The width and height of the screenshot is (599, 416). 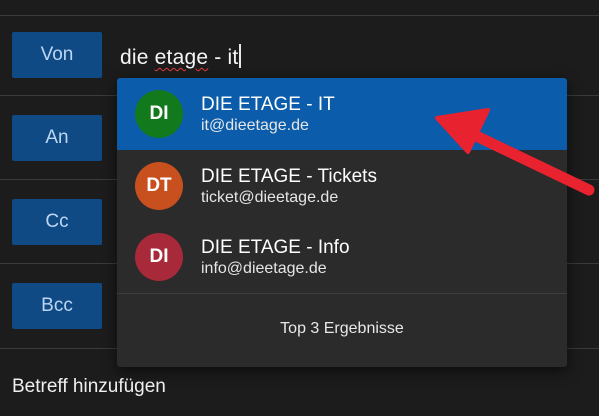 I want to click on avatar: DT, so click(x=159, y=186).